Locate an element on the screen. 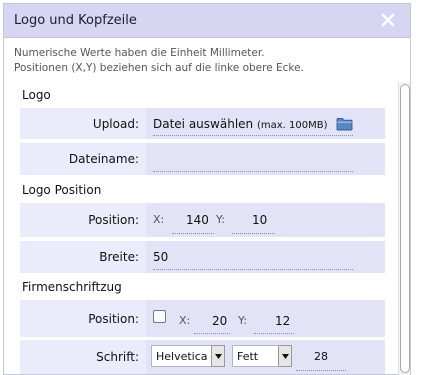 The height and width of the screenshot is (375, 421). company-font-field: Helvetica Fett 28 is located at coordinates (265, 357).